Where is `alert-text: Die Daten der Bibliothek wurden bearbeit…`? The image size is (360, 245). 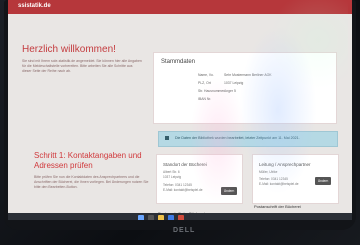
alert-text: Die Daten der Bibliothek wurden bearbeit… is located at coordinates (237, 138).